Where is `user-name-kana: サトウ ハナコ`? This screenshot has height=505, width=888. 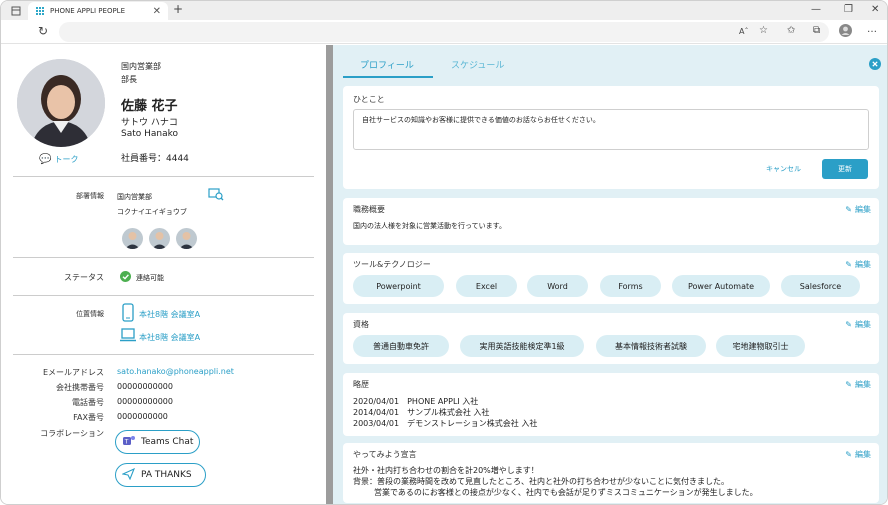 user-name-kana: サトウ ハナコ is located at coordinates (149, 123).